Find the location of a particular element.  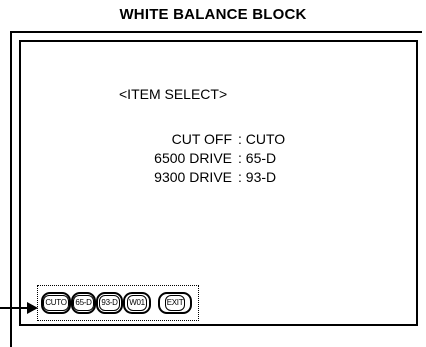

menu-labels: CUT OFF 6500 DRIVE 9300 DRIVE is located at coordinates (116, 158).